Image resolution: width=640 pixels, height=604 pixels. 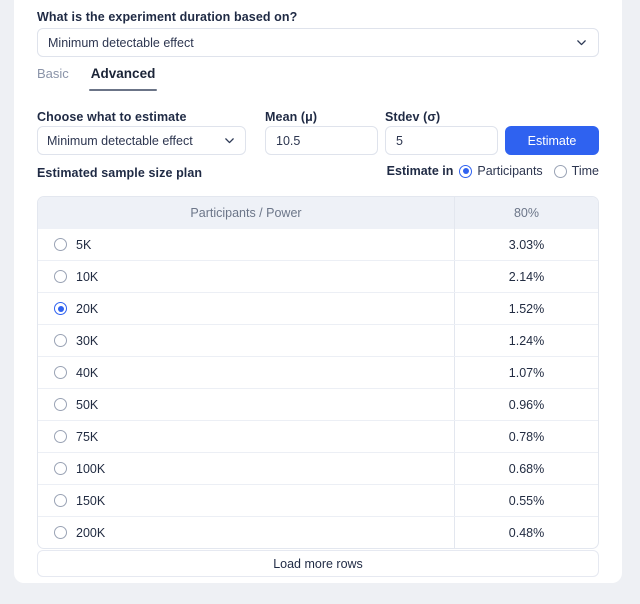 What do you see at coordinates (526, 276) in the screenshot?
I see `table-cell-power: 2.14%` at bounding box center [526, 276].